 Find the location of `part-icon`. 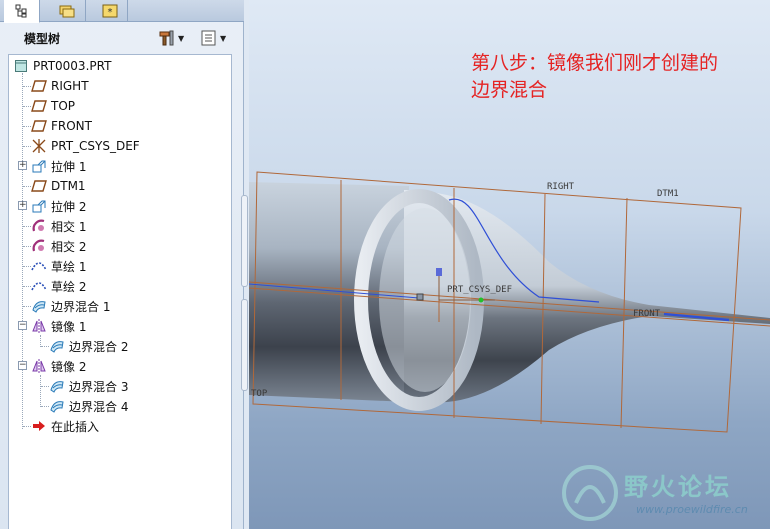

part-icon is located at coordinates (21, 66).